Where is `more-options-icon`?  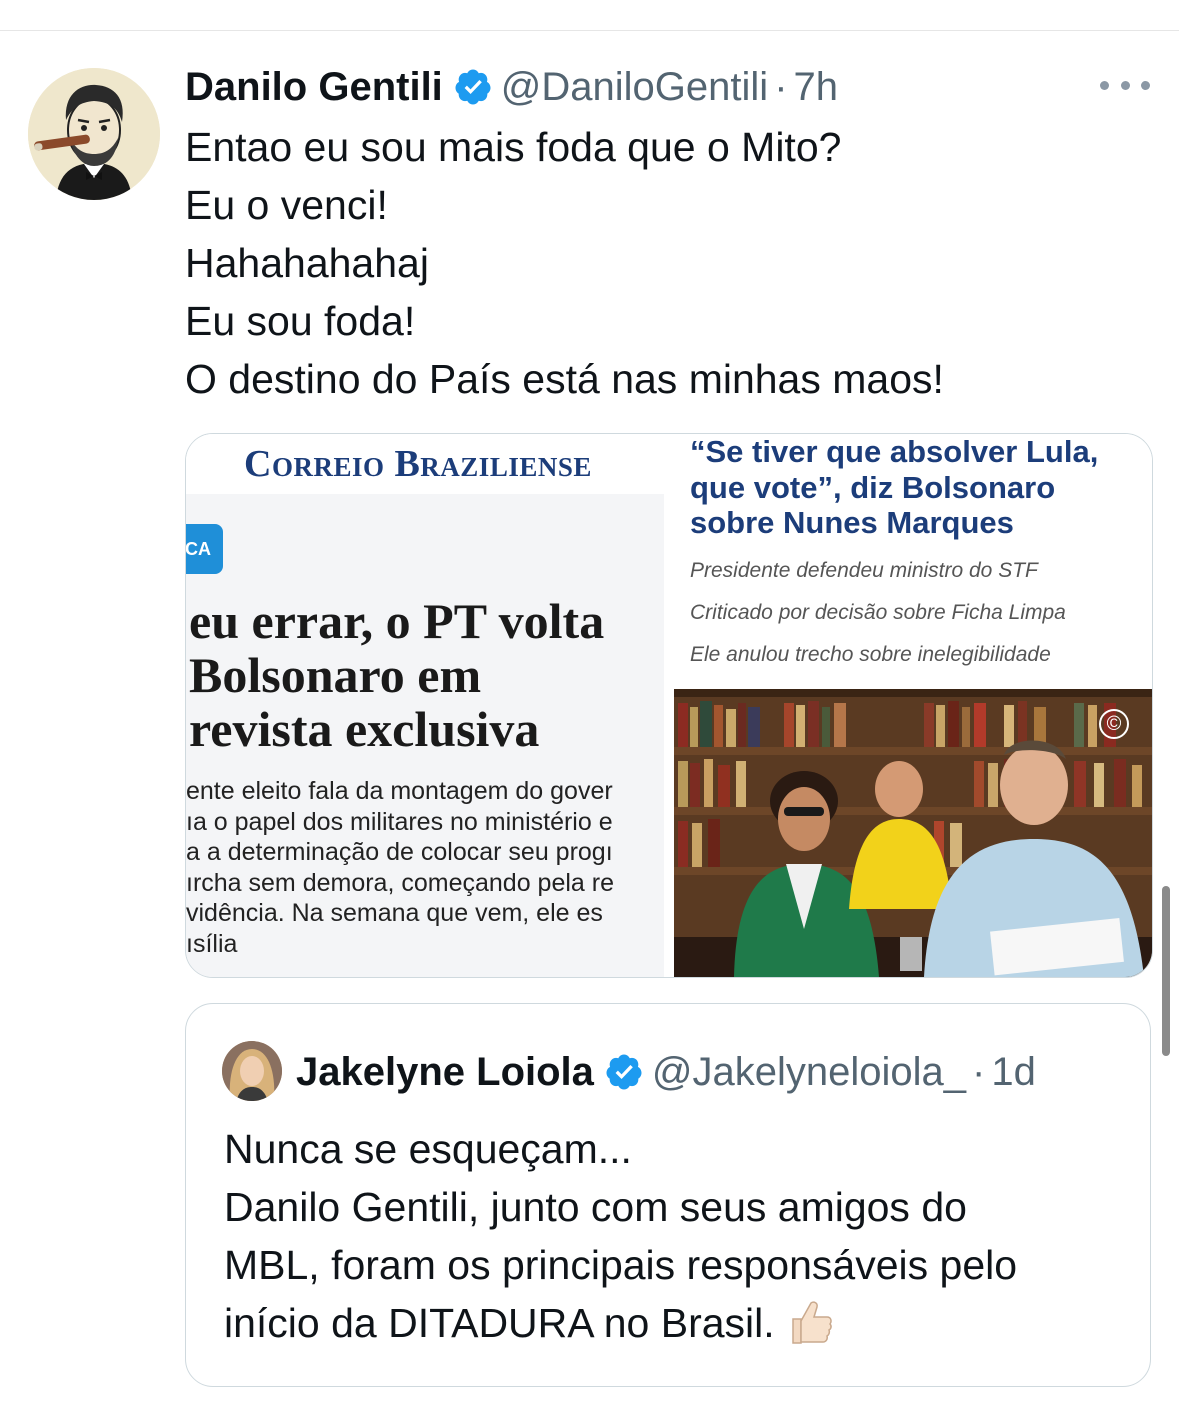 more-options-icon is located at coordinates (1125, 85).